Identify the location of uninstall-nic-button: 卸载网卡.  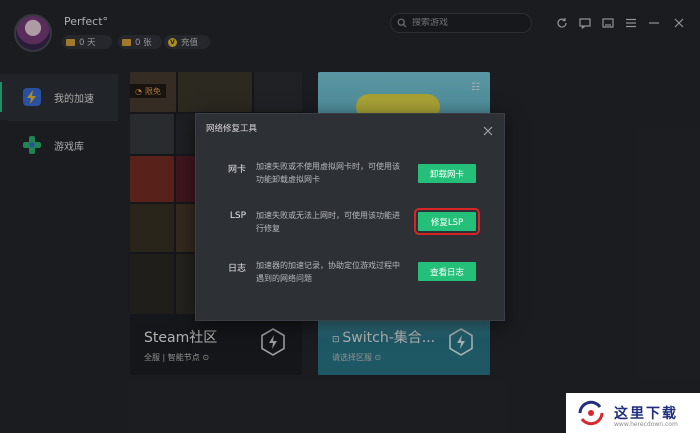
(447, 173).